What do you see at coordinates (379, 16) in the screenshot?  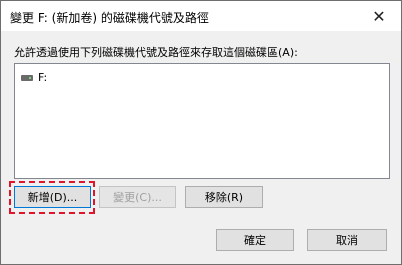 I see `close-icon: ✕` at bounding box center [379, 16].